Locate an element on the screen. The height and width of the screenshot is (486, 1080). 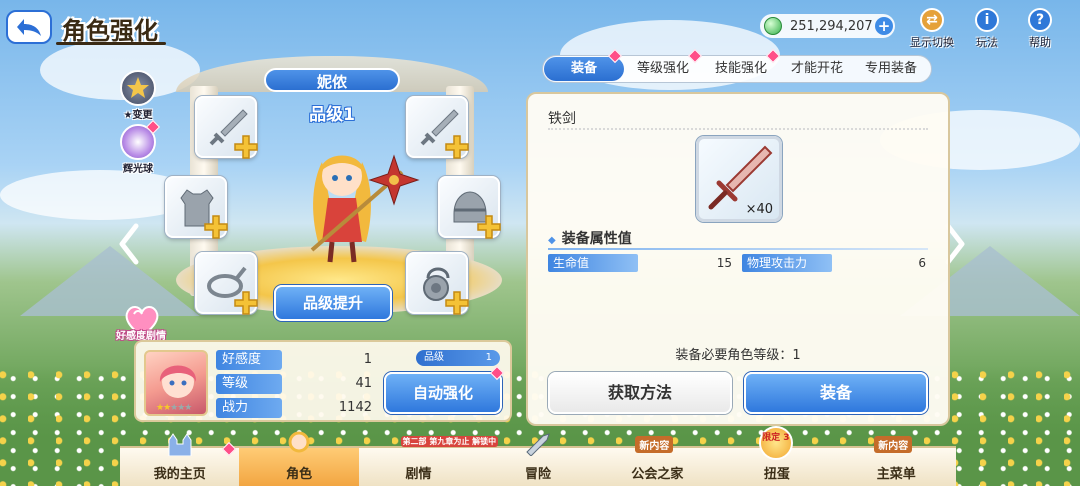
acquire-method-button: 获取方法 is located at coordinates (640, 393).